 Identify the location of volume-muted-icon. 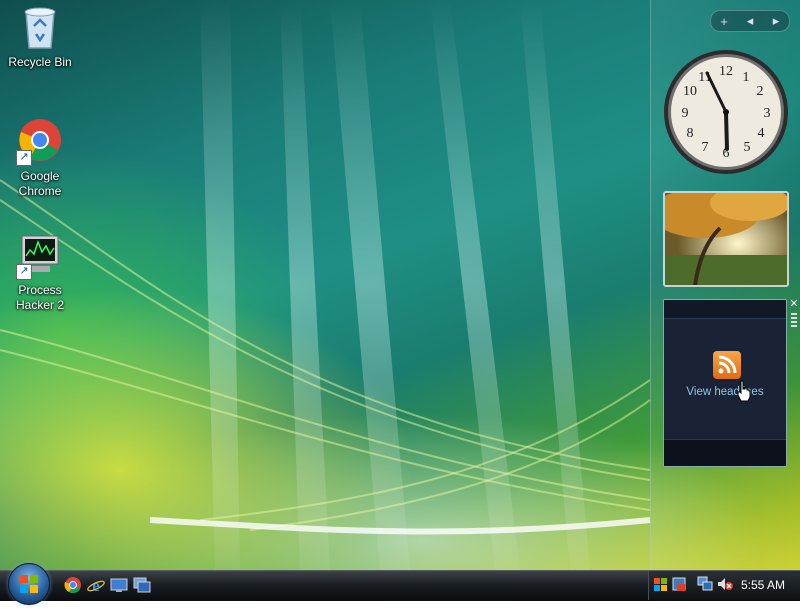
(725, 584).